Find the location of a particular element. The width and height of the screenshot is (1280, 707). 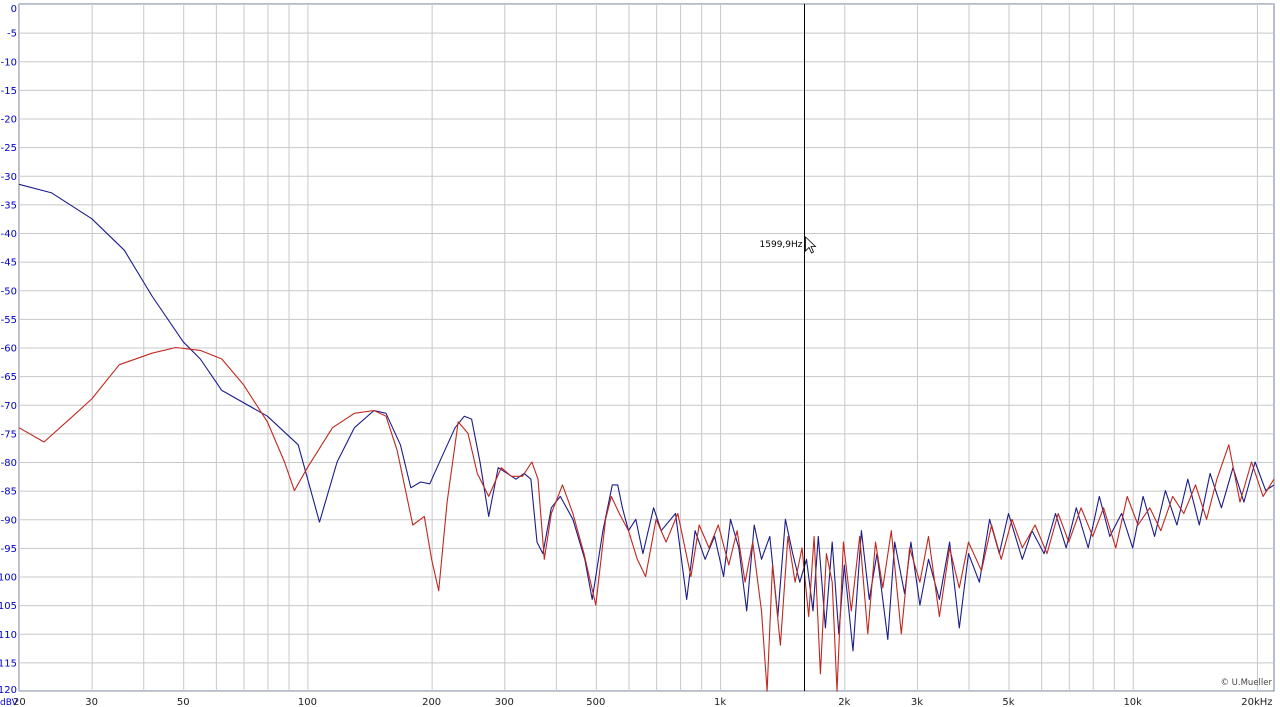

x-tick-label: 3k is located at coordinates (917, 702).